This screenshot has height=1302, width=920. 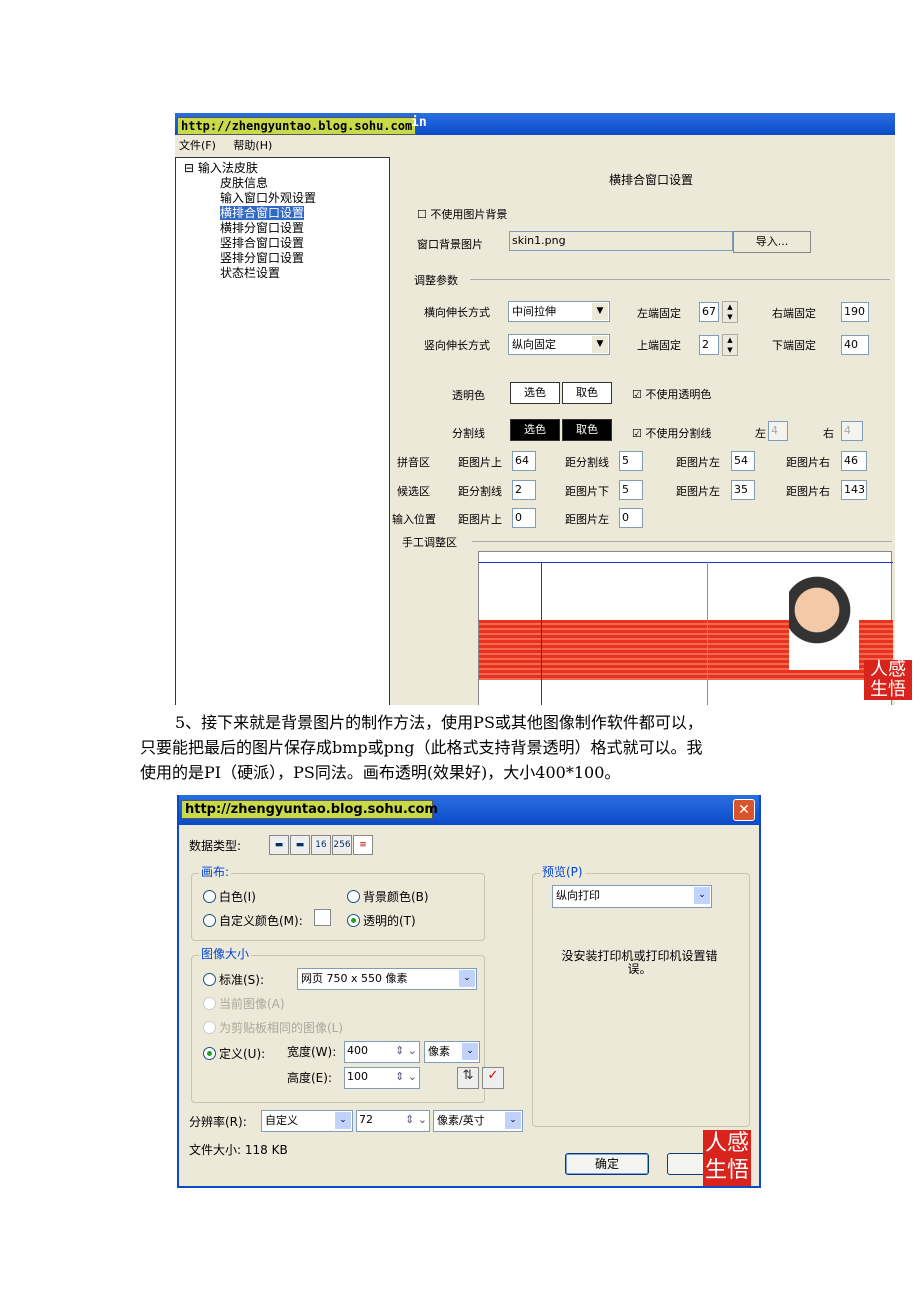 I want to click on preview-select: 纵向打印 ⌄, so click(x=632, y=896).